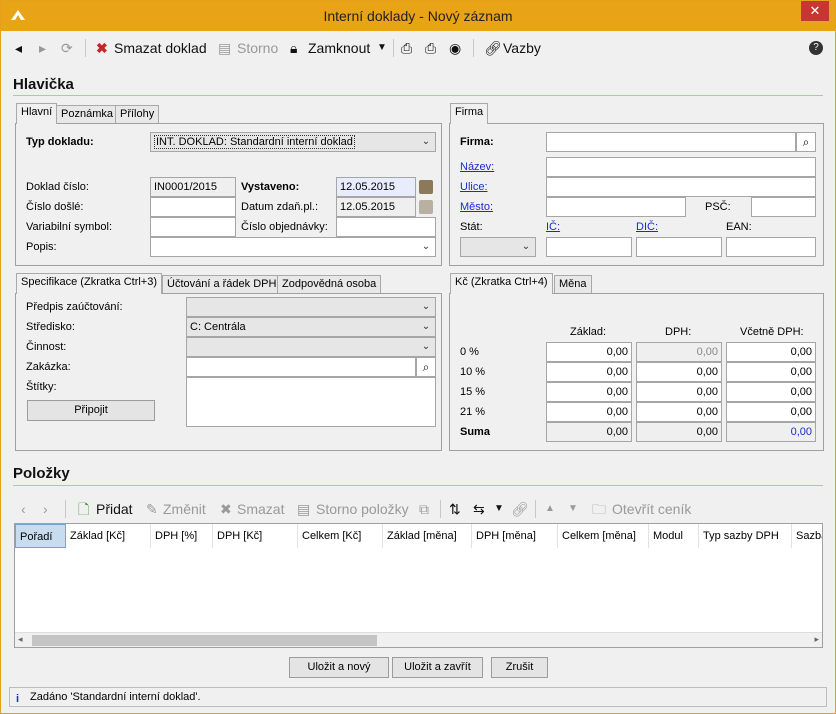 This screenshot has height=714, width=836. I want to click on zip-field, so click(783, 207).